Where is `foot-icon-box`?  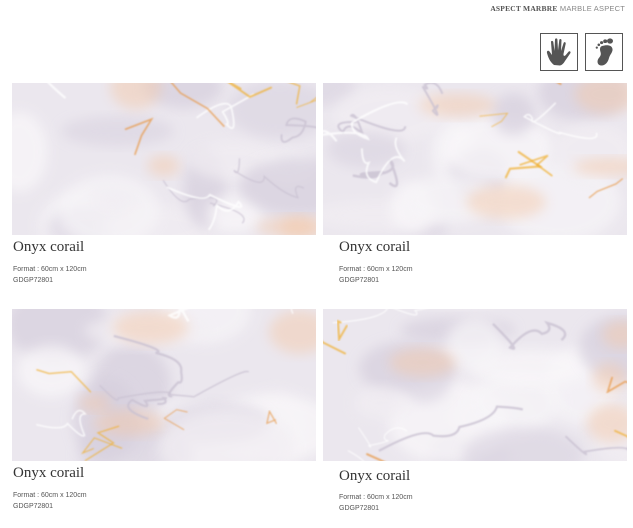 foot-icon-box is located at coordinates (604, 52).